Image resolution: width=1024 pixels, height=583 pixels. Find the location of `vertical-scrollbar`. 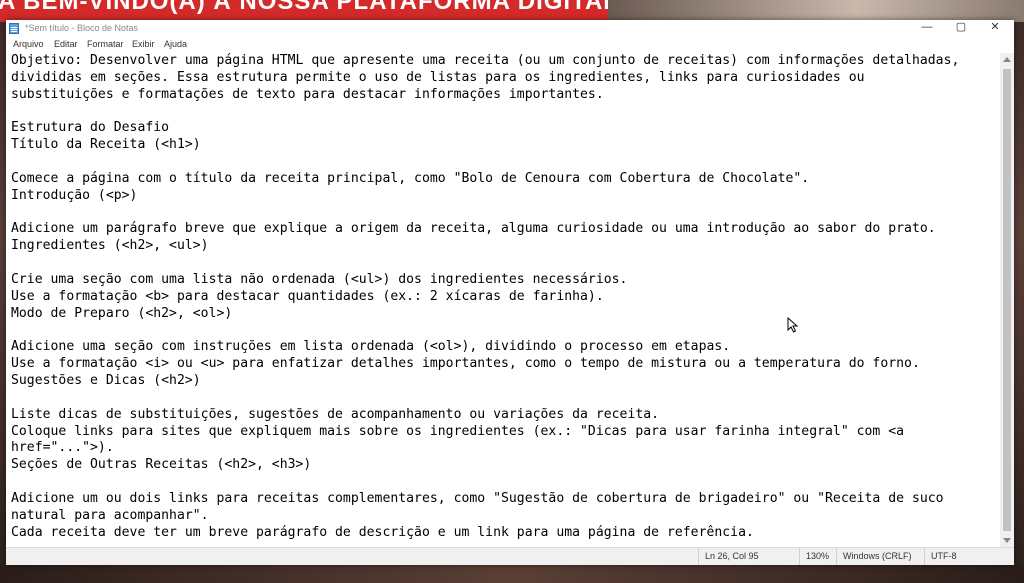

vertical-scrollbar is located at coordinates (1007, 300).